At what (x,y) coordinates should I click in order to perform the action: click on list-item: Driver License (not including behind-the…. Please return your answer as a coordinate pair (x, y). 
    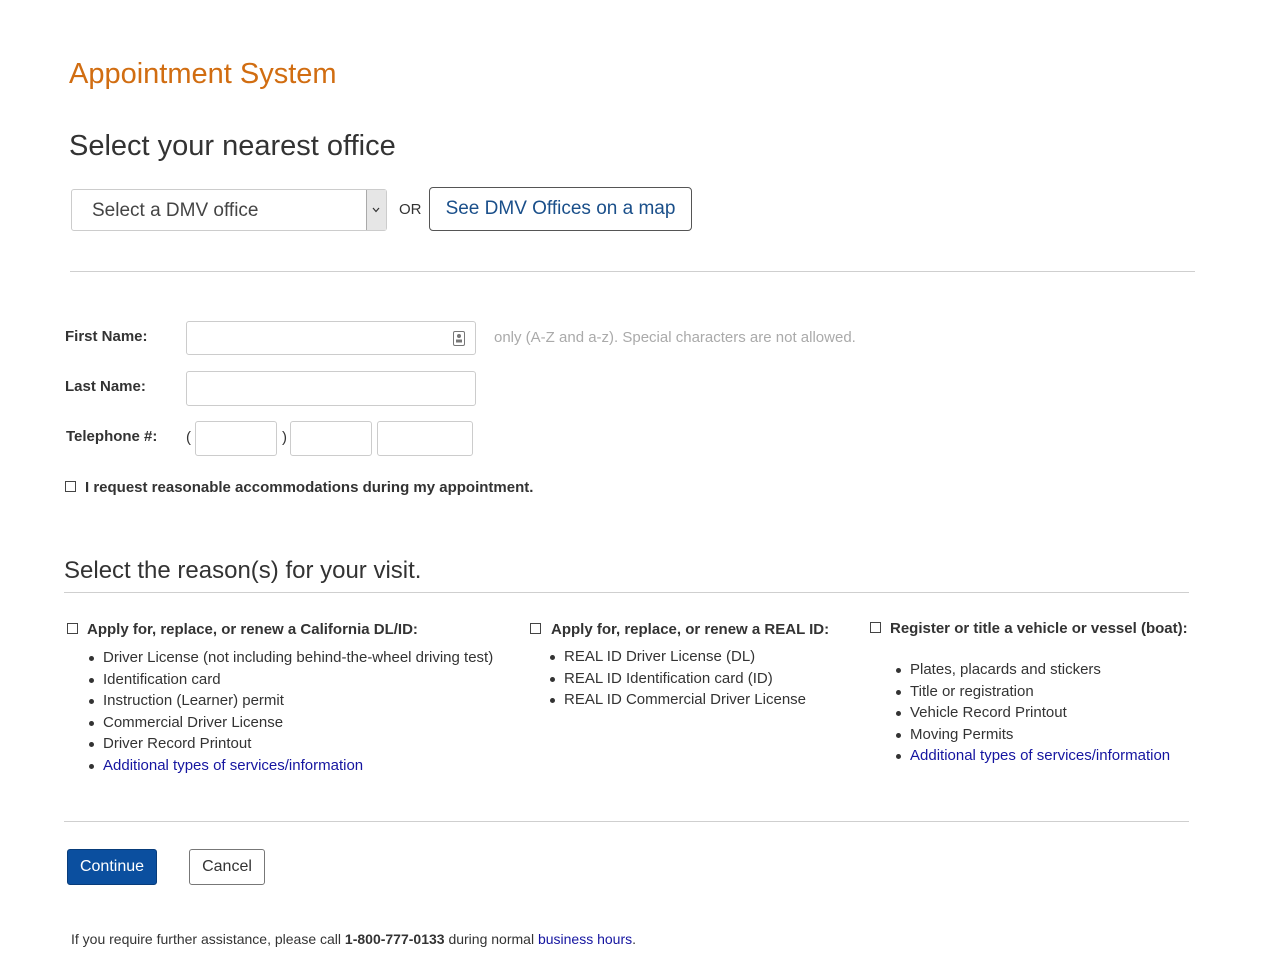
    Looking at the image, I should click on (291, 658).